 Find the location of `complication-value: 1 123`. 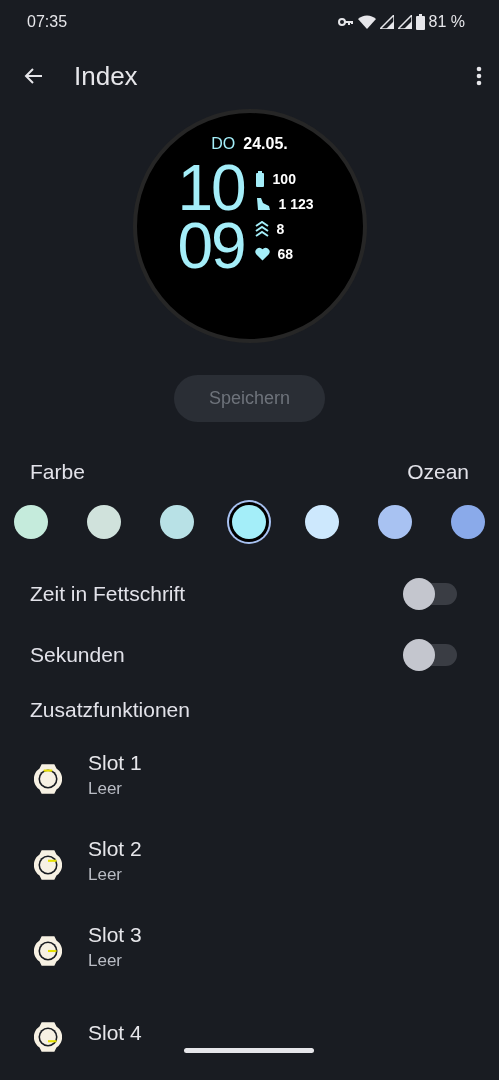

complication-value: 1 123 is located at coordinates (296, 204).